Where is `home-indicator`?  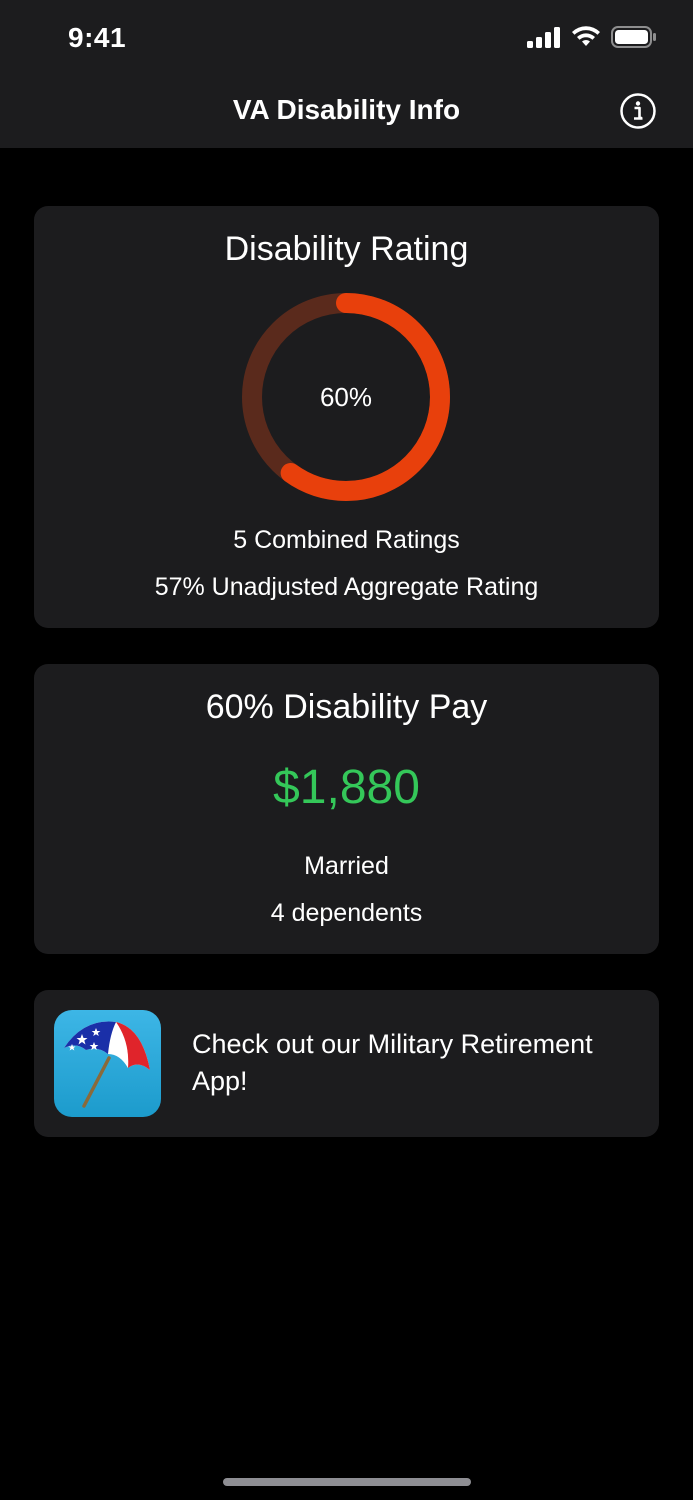
home-indicator is located at coordinates (347, 1482).